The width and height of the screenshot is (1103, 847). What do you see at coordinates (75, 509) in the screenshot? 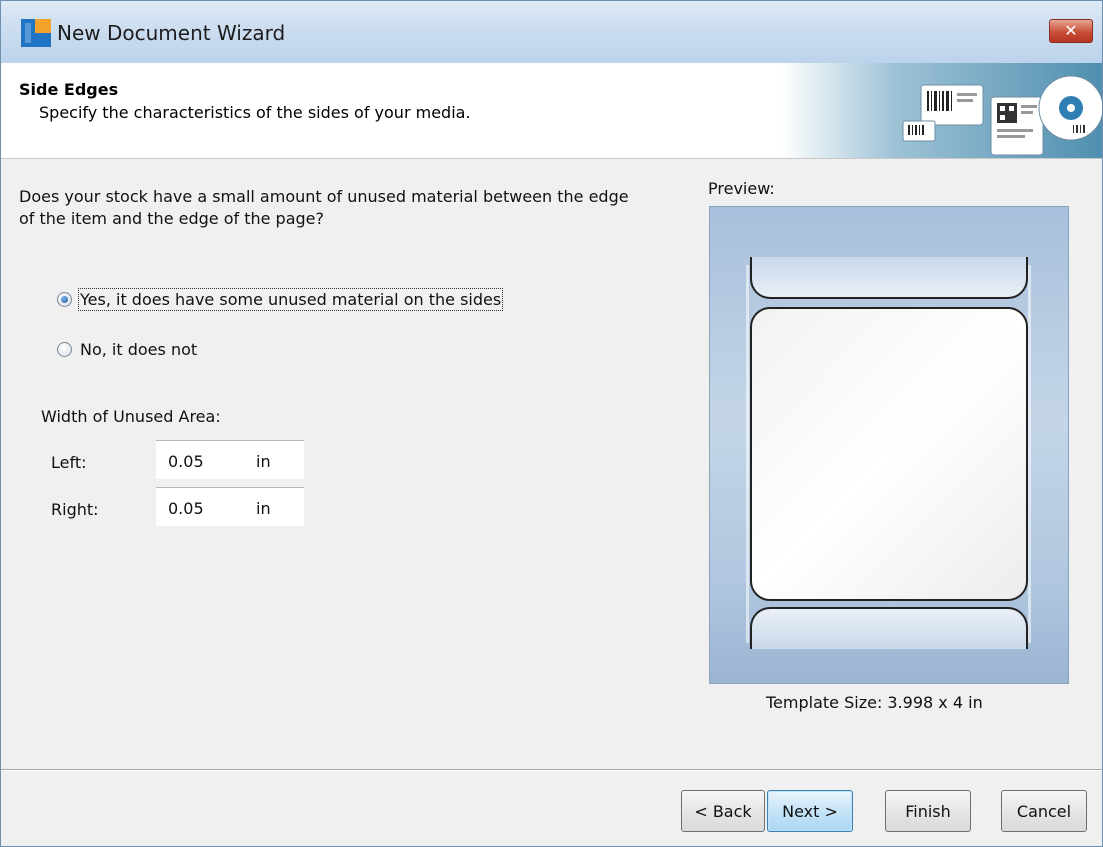
I see `right-field-label: Right:` at bounding box center [75, 509].